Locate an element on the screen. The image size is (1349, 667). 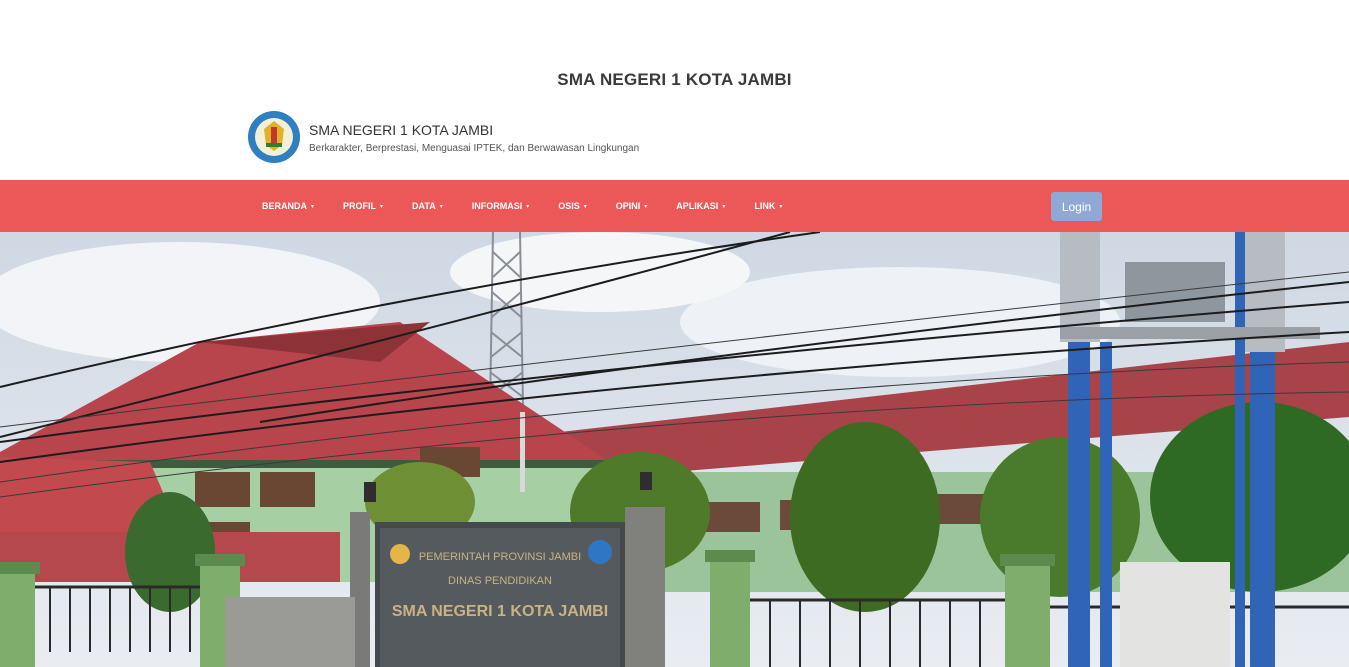
nav-label: LINK is located at coordinates (765, 206).